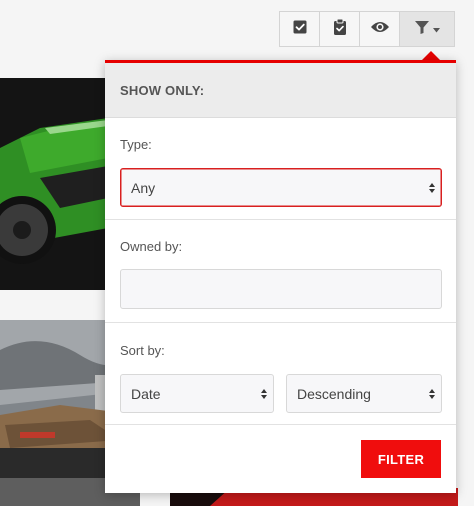  Describe the element at coordinates (146, 393) in the screenshot. I see `sort-field-value: Date` at that location.